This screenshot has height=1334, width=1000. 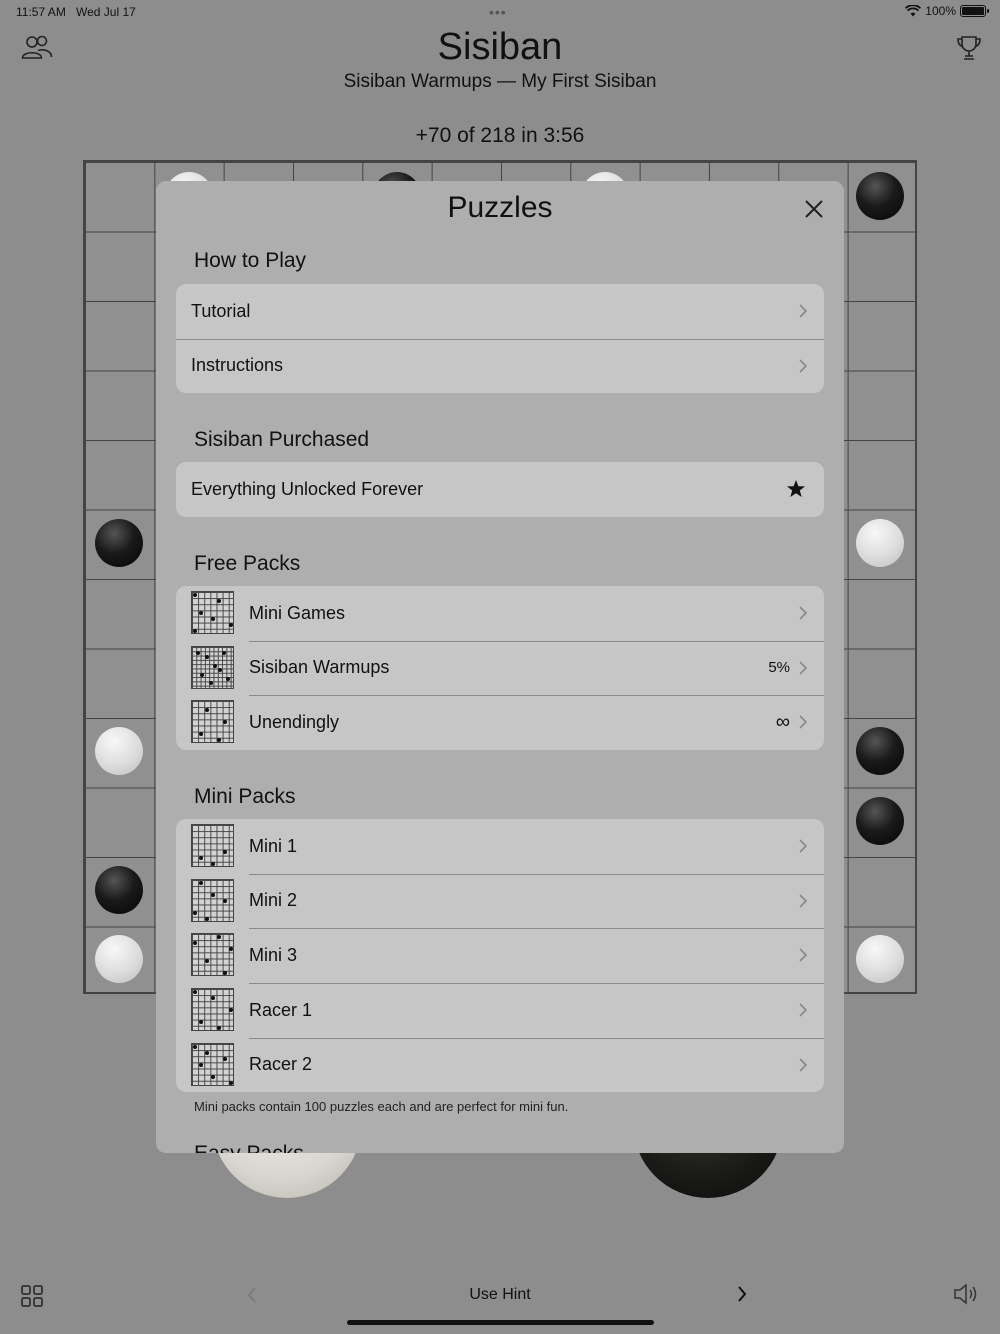 What do you see at coordinates (500, 846) in the screenshot?
I see `mini-1-row: Mini 1` at bounding box center [500, 846].